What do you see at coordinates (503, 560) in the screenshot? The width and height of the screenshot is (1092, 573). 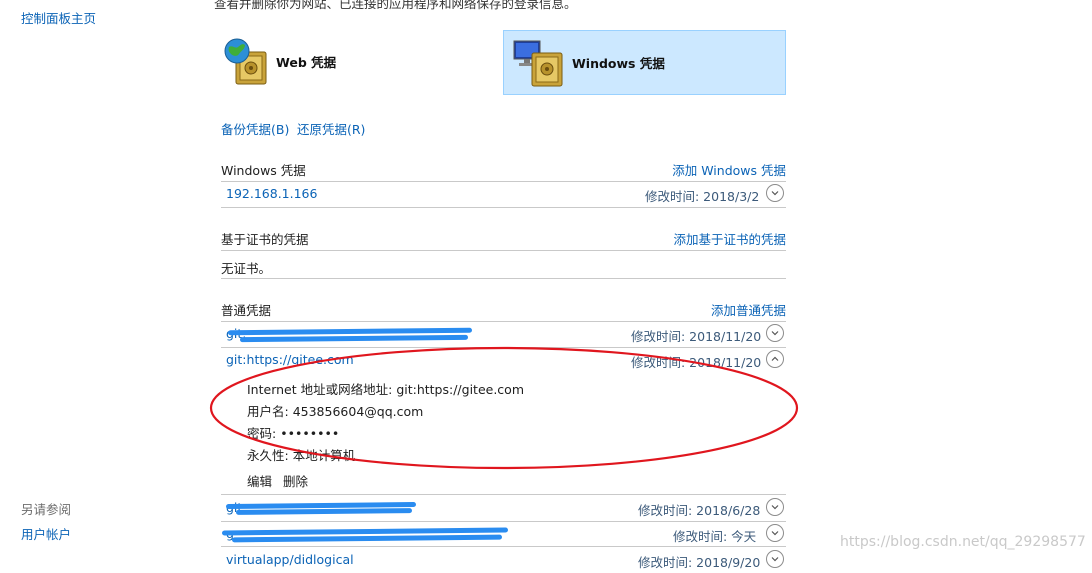 I see `credential-row: virtualapp/didlogical 修改时间: 2018/9/20` at bounding box center [503, 560].